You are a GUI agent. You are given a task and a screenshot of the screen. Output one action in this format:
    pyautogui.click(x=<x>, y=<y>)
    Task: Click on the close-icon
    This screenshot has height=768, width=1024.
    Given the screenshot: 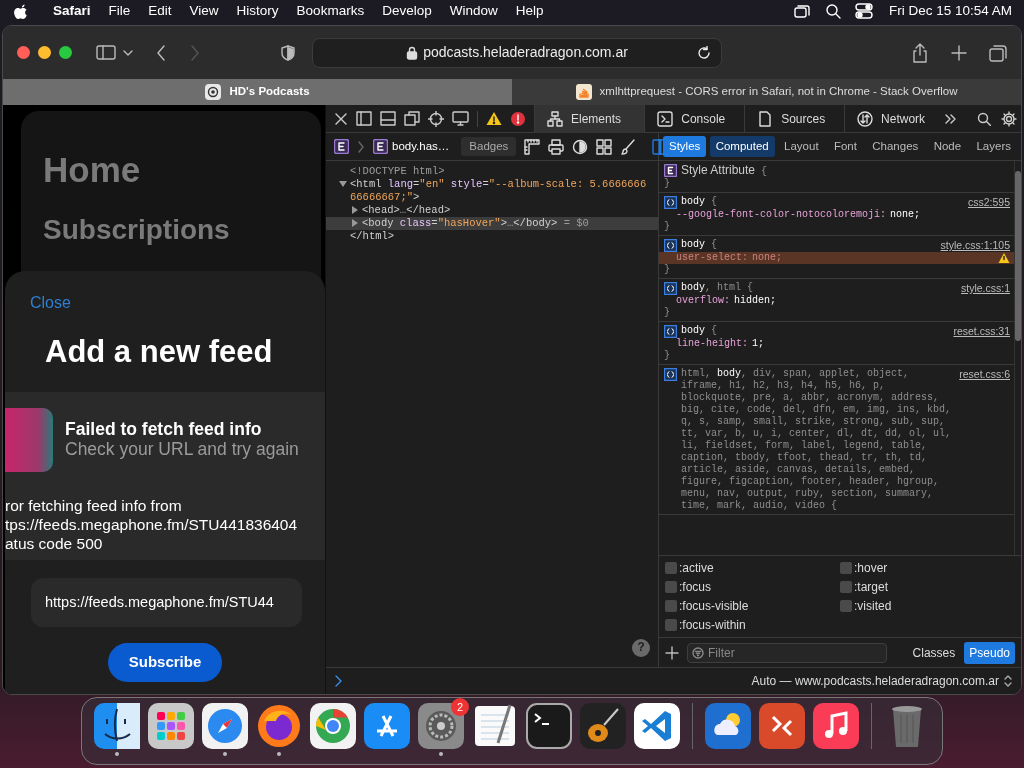 What is the action you would take?
    pyautogui.click(x=341, y=118)
    